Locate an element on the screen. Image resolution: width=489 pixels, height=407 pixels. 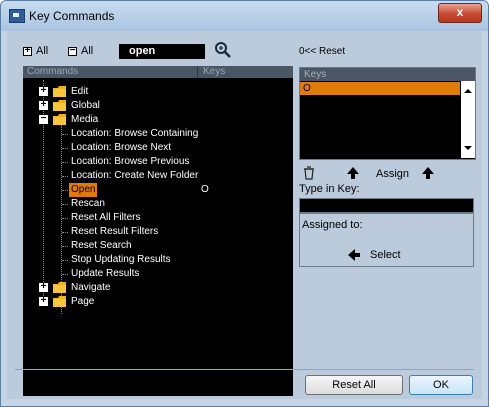
tree-header: Commands Keys is located at coordinates (158, 72).